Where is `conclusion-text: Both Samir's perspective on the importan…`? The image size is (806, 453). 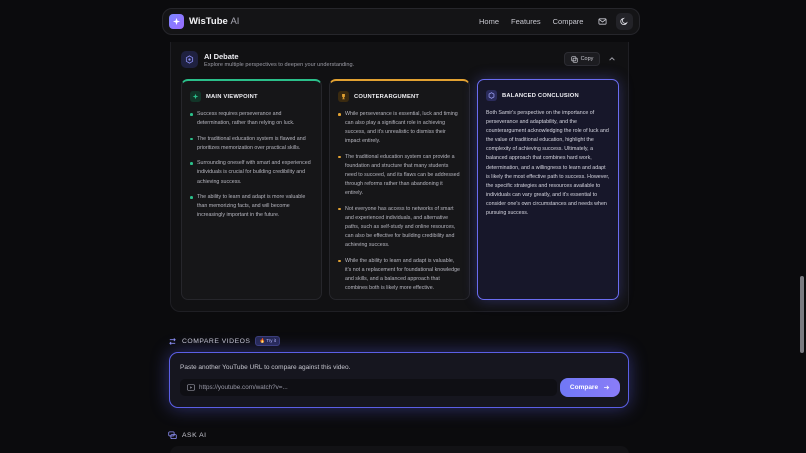
conclusion-text: Both Samir's perspective on the importan… is located at coordinates (548, 163).